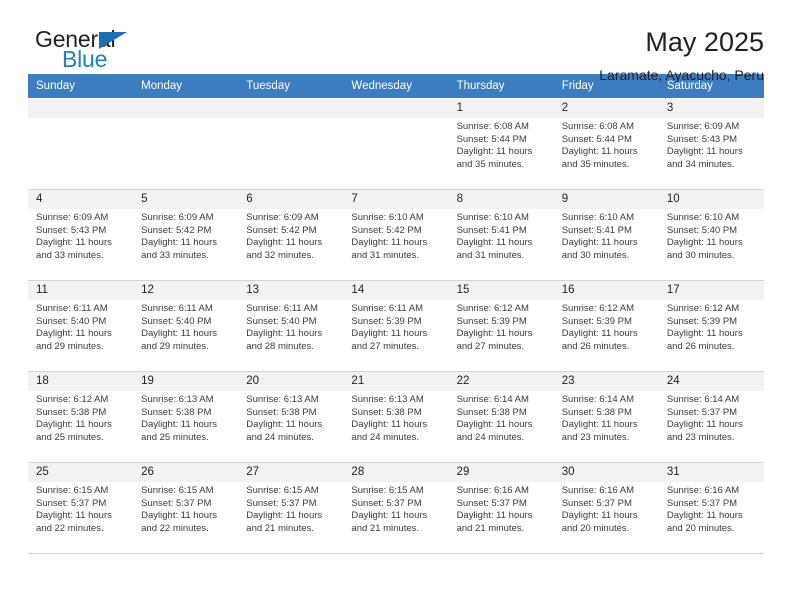 The height and width of the screenshot is (612, 792). What do you see at coordinates (501, 108) in the screenshot?
I see `day-number: 1` at bounding box center [501, 108].